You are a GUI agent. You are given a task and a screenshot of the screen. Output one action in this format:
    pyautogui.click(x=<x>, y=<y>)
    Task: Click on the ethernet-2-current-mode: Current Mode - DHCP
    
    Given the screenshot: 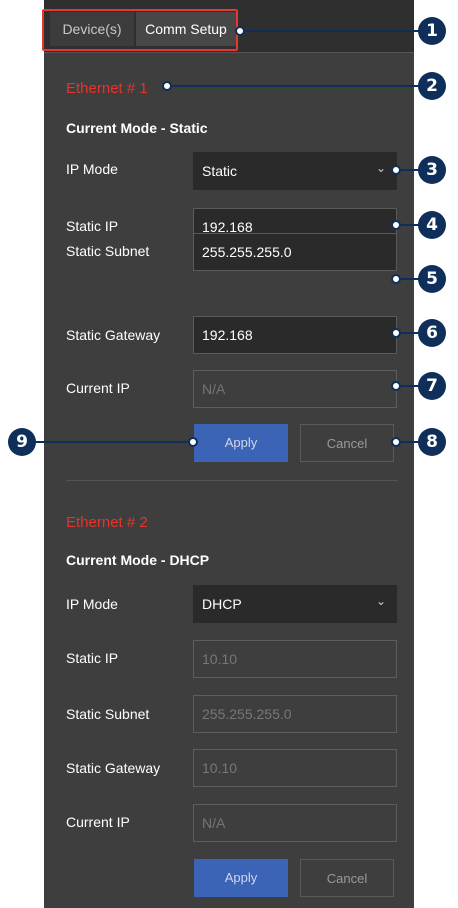 What is the action you would take?
    pyautogui.click(x=138, y=560)
    